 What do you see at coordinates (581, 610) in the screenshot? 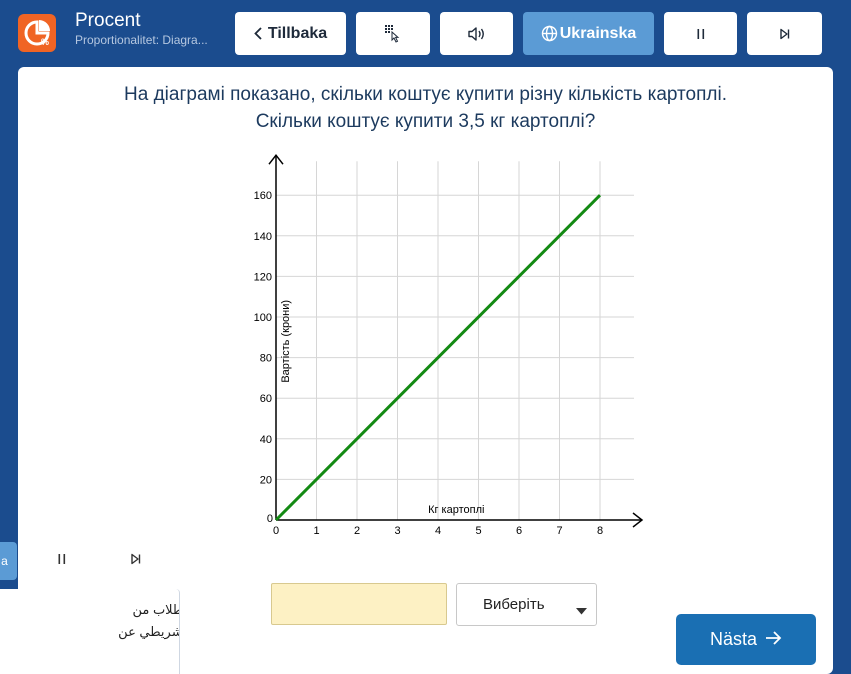
I see `caret-down-icon` at bounding box center [581, 610].